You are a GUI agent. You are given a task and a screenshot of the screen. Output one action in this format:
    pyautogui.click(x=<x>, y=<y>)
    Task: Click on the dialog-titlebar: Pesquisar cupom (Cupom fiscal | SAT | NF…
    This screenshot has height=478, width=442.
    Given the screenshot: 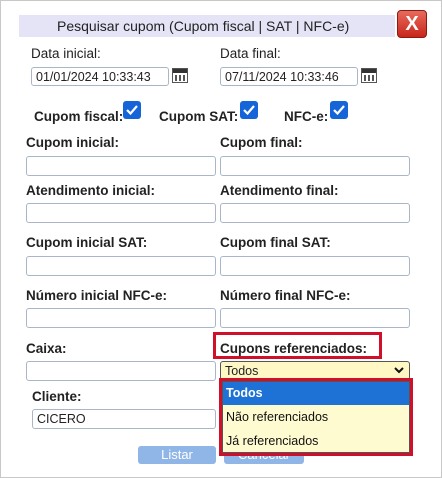 What is the action you would take?
    pyautogui.click(x=207, y=26)
    